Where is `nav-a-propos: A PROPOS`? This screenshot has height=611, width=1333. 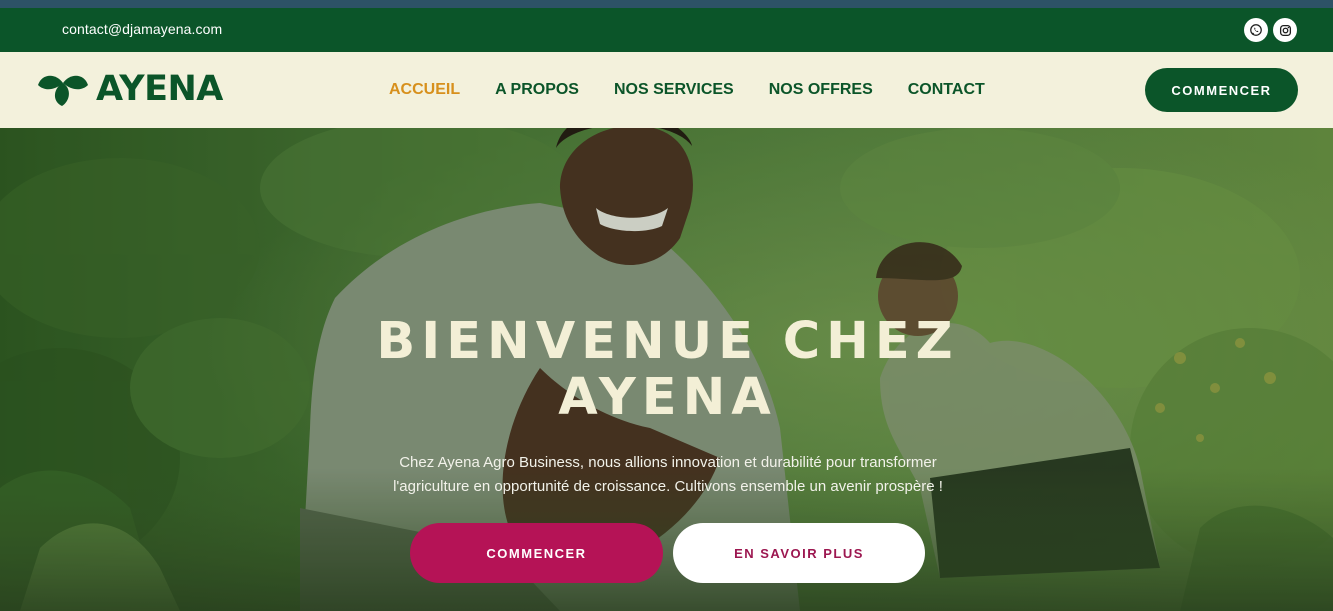 nav-a-propos: A PROPOS is located at coordinates (537, 90).